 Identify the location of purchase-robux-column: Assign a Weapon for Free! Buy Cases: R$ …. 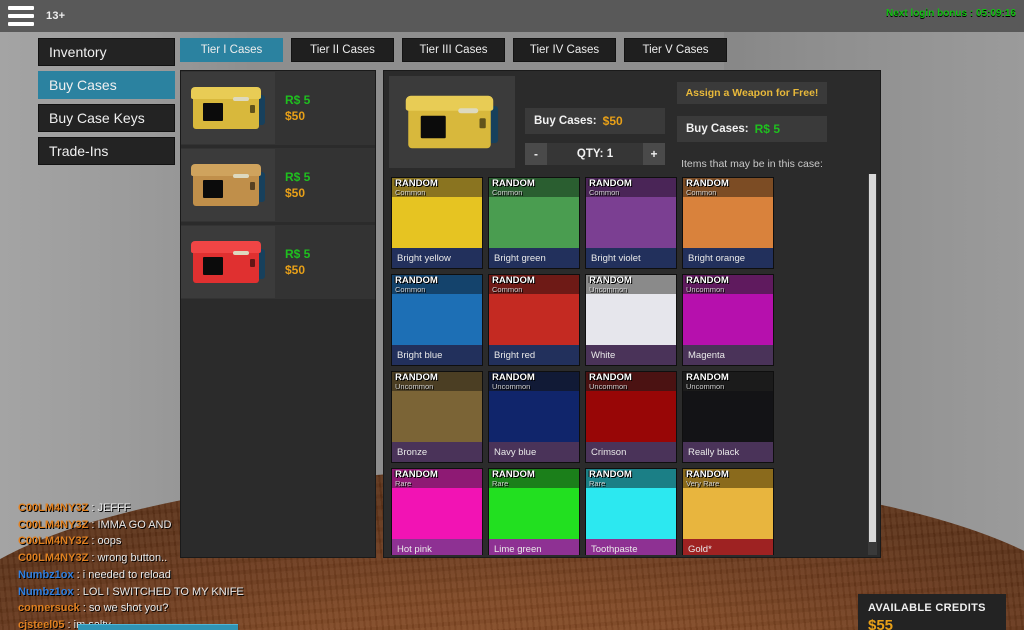
(752, 123).